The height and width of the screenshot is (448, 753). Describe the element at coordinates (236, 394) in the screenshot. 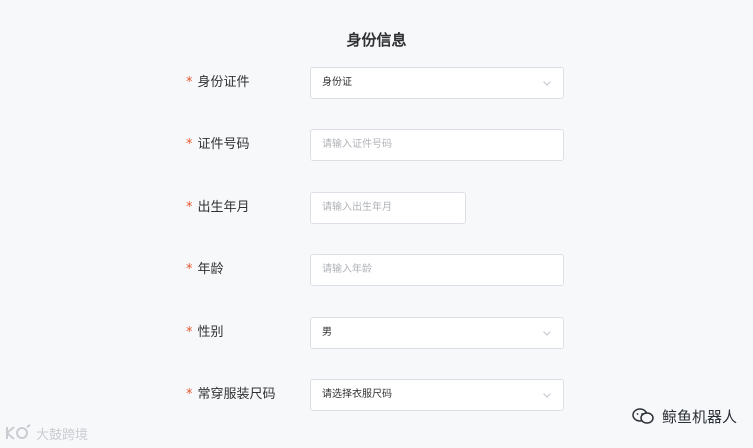

I see `field-label-text: 常穿服装尺码` at that location.